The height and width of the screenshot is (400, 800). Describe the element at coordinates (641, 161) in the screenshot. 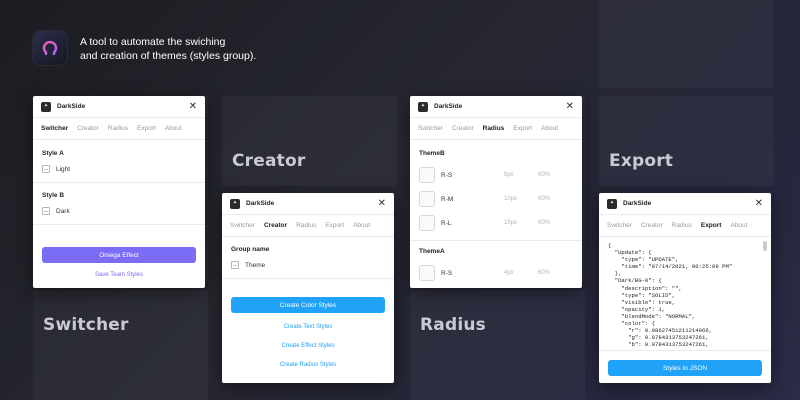

I see `bg-label-export: Export` at that location.